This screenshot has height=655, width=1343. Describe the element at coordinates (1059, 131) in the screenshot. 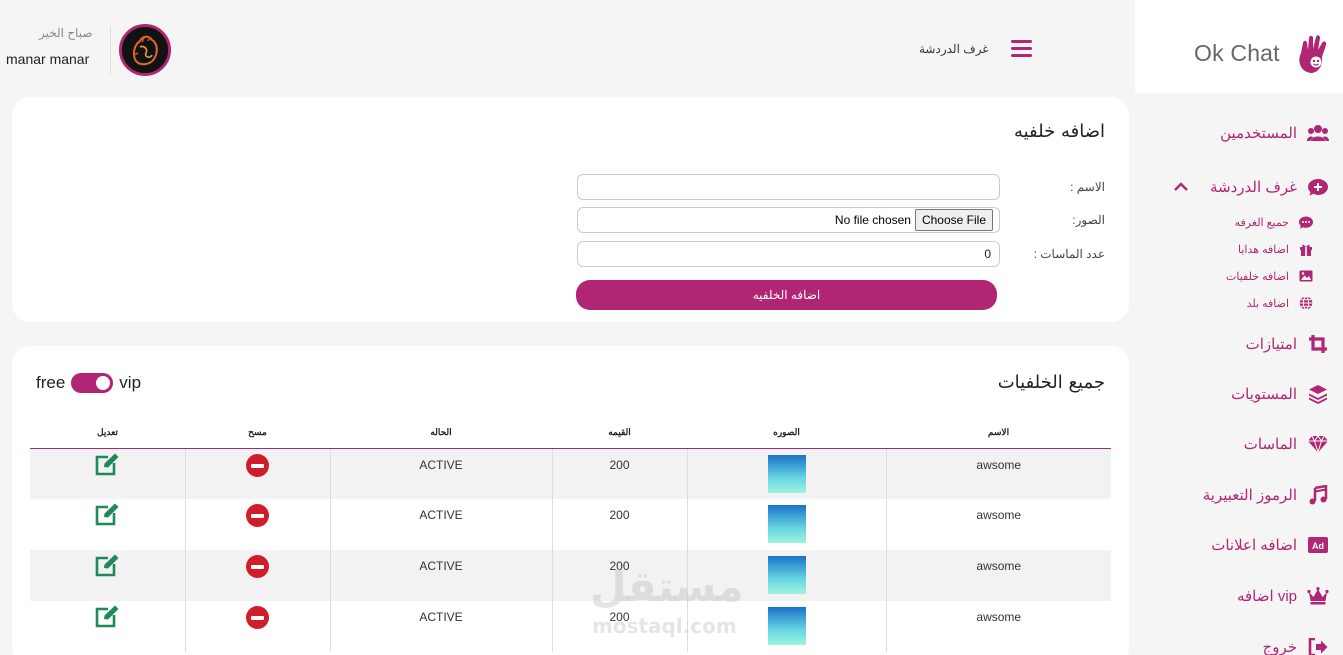

I see `add-background-title: اضافه خلفيه` at that location.